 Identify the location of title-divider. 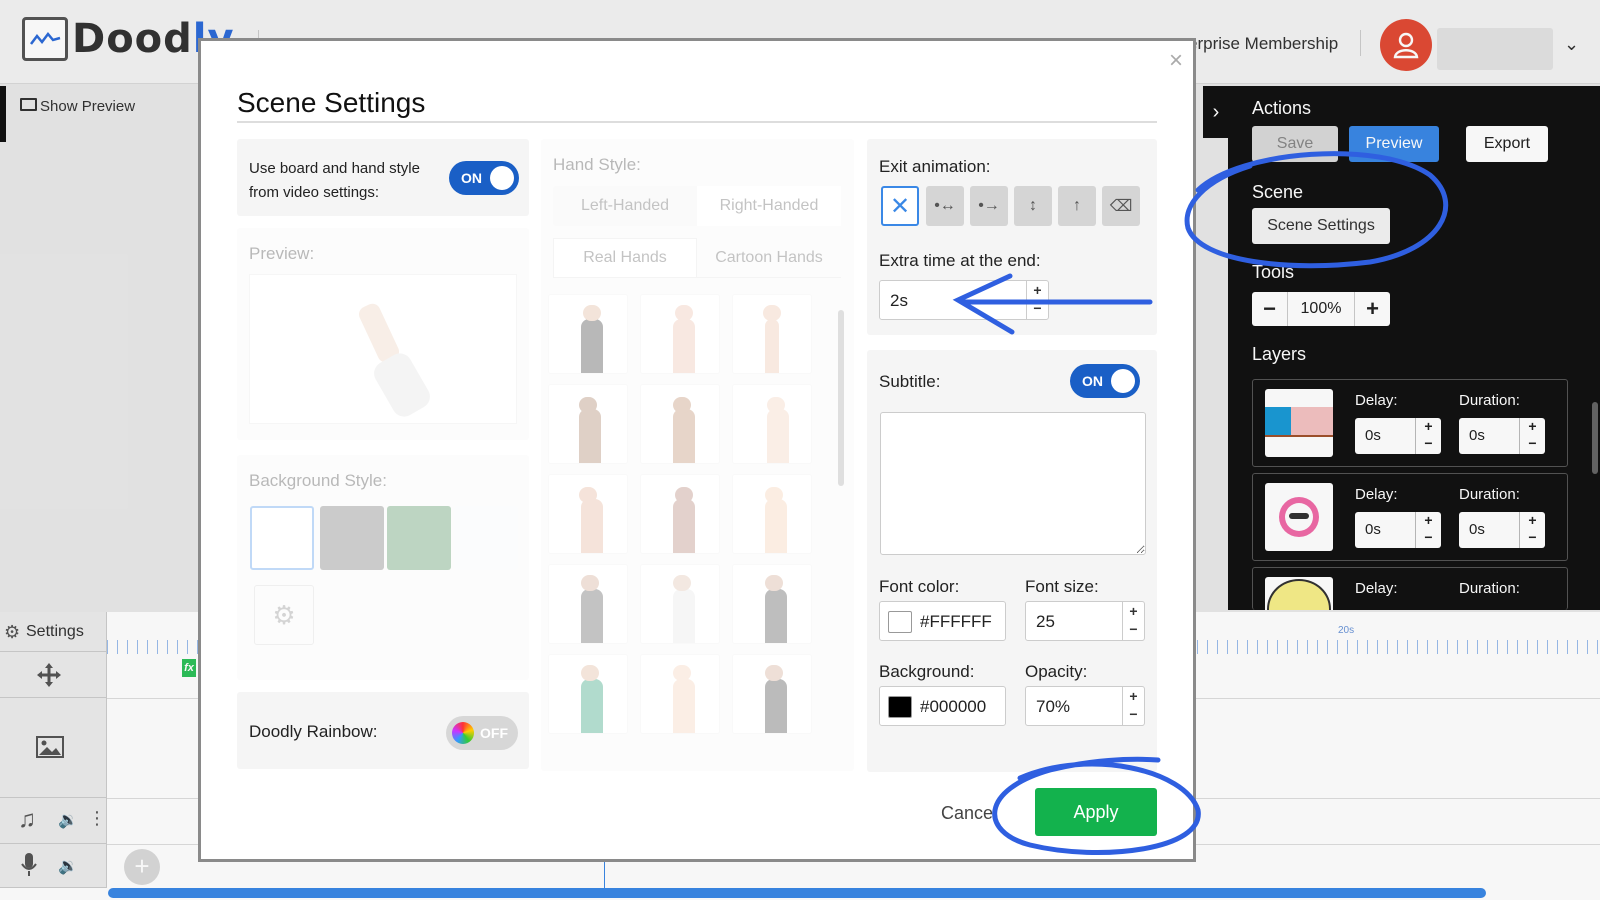
(697, 122).